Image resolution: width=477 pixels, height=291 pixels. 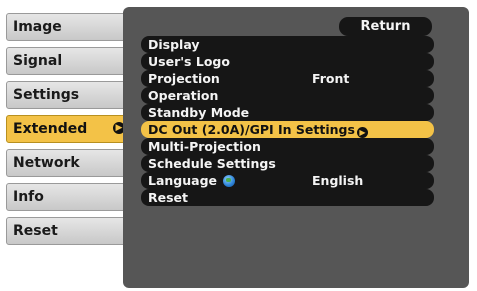 I want to click on menu-item-label: Language, so click(x=183, y=180).